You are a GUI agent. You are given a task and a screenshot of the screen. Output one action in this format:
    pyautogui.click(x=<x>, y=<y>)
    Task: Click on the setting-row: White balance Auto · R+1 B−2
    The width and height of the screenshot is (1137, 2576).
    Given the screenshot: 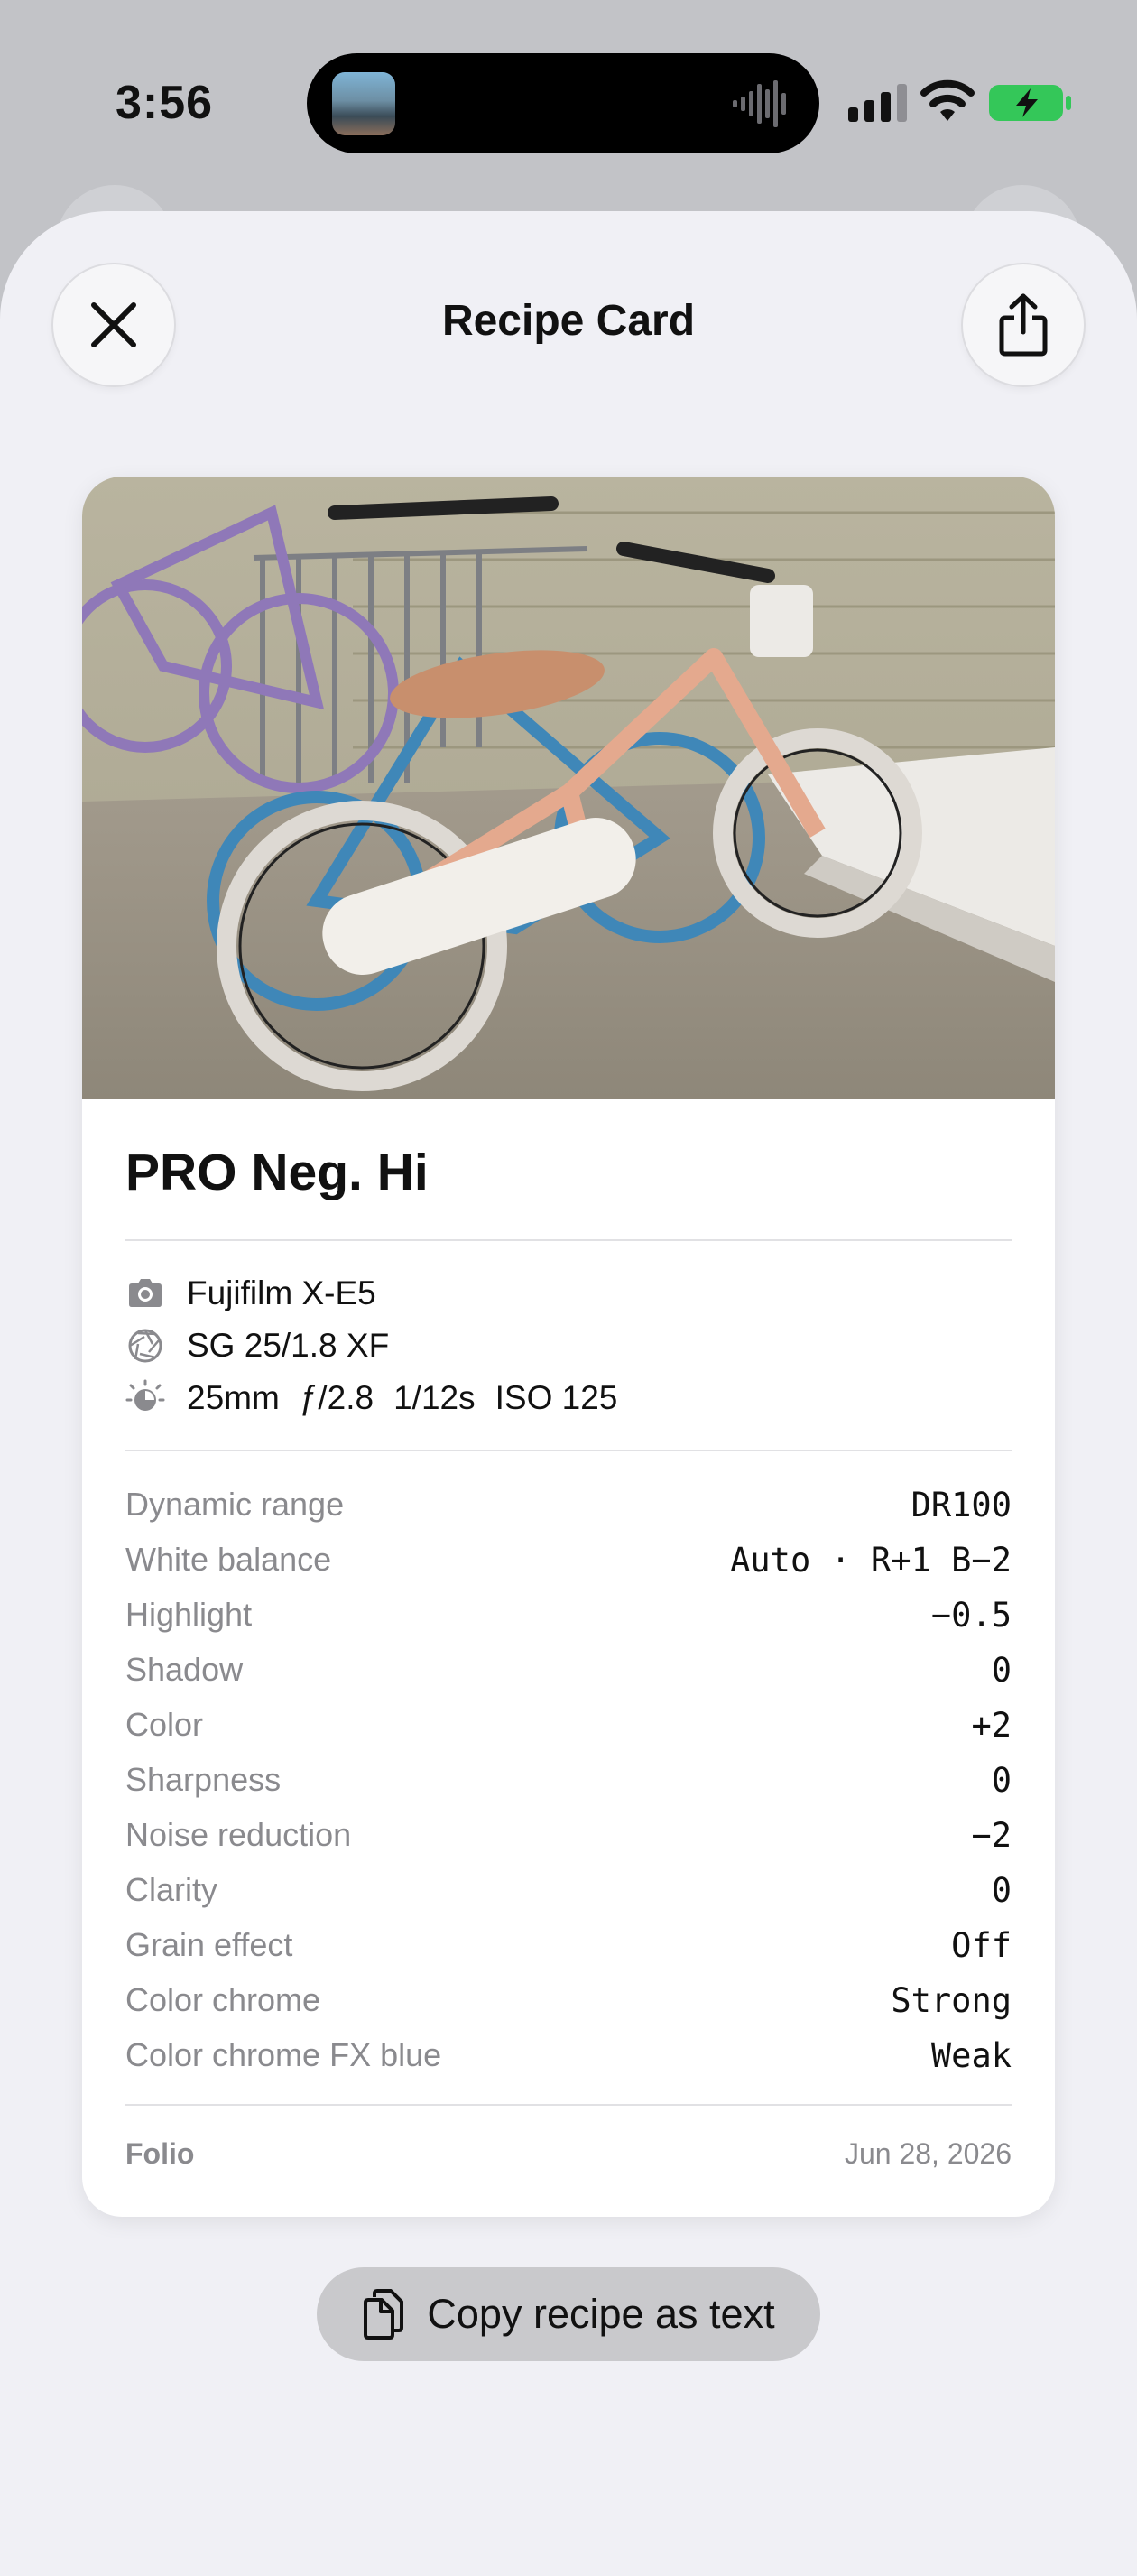 What is the action you would take?
    pyautogui.click(x=568, y=1562)
    